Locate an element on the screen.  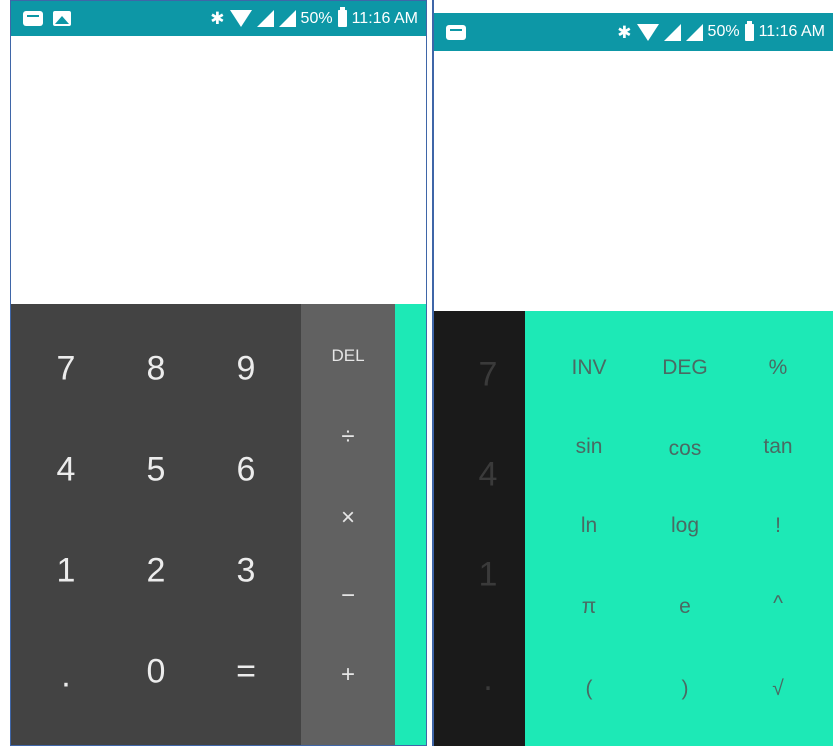
percent-button: % is located at coordinates (778, 368).